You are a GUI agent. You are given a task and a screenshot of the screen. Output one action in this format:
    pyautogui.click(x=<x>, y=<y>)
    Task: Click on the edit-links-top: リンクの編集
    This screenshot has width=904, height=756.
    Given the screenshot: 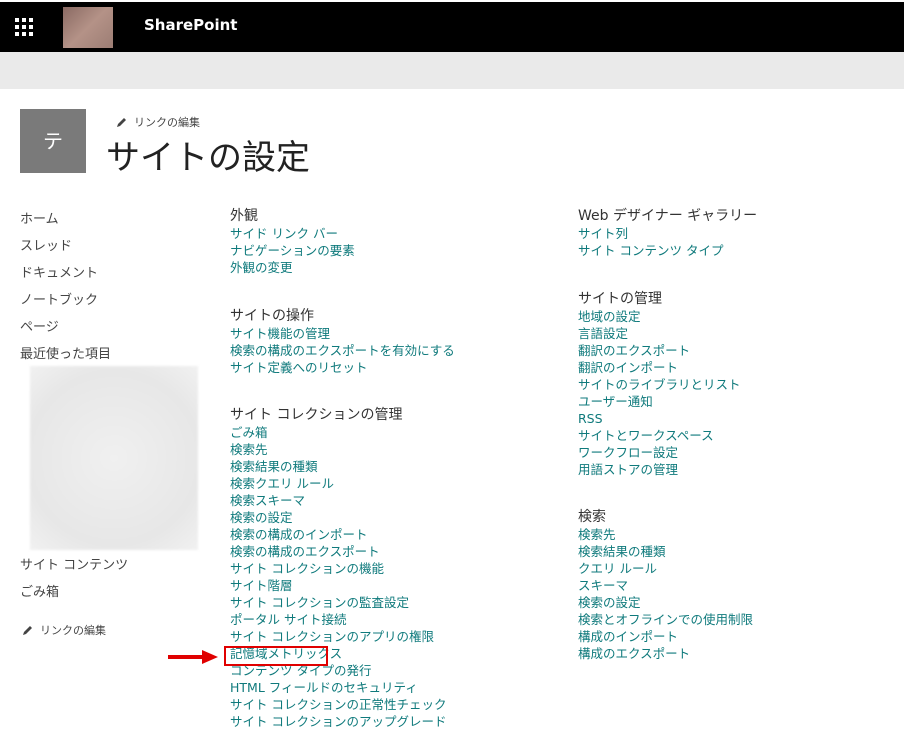 What is the action you would take?
    pyautogui.click(x=158, y=122)
    